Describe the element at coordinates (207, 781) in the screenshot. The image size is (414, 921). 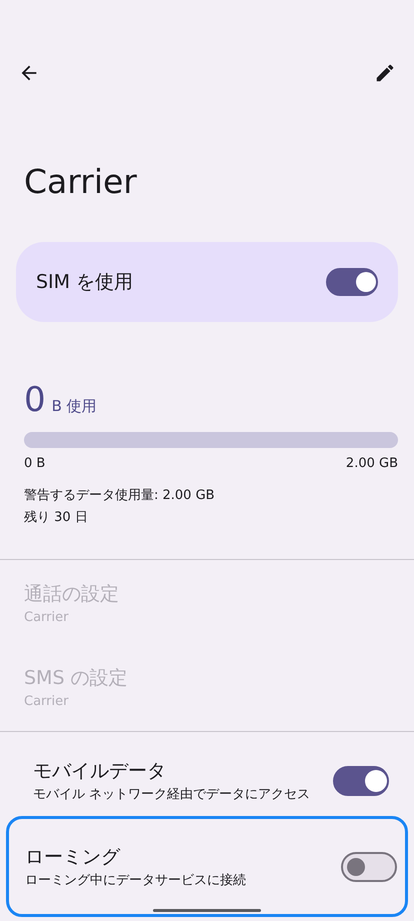
I see `toggle-row: モバイルデータ モバイル ネットワーク経由でデータにアクセス` at that location.